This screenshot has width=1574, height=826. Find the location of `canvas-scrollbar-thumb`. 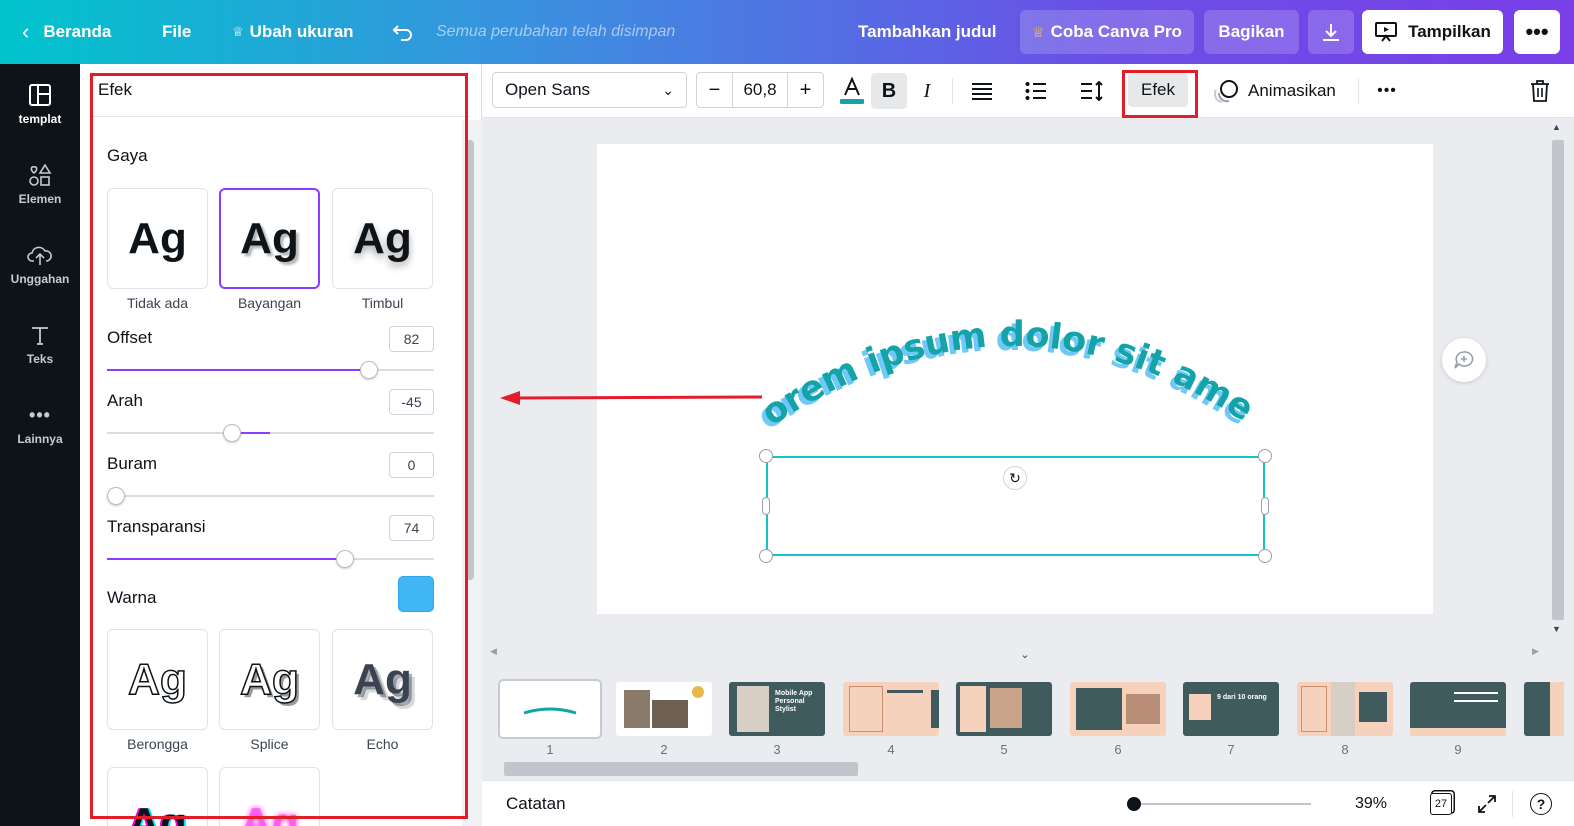

canvas-scrollbar-thumb is located at coordinates (1558, 380).